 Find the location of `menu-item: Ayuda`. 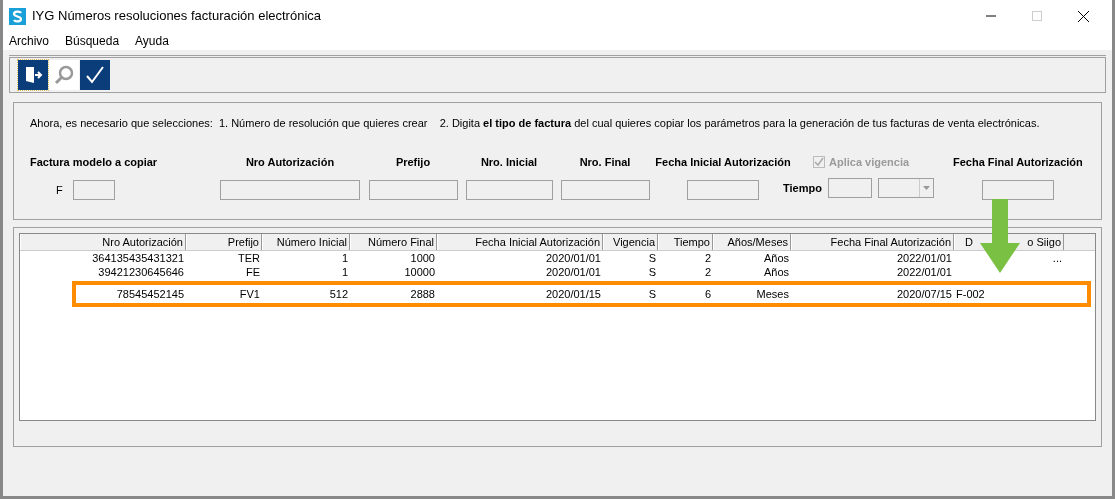

menu-item: Ayuda is located at coordinates (152, 41).